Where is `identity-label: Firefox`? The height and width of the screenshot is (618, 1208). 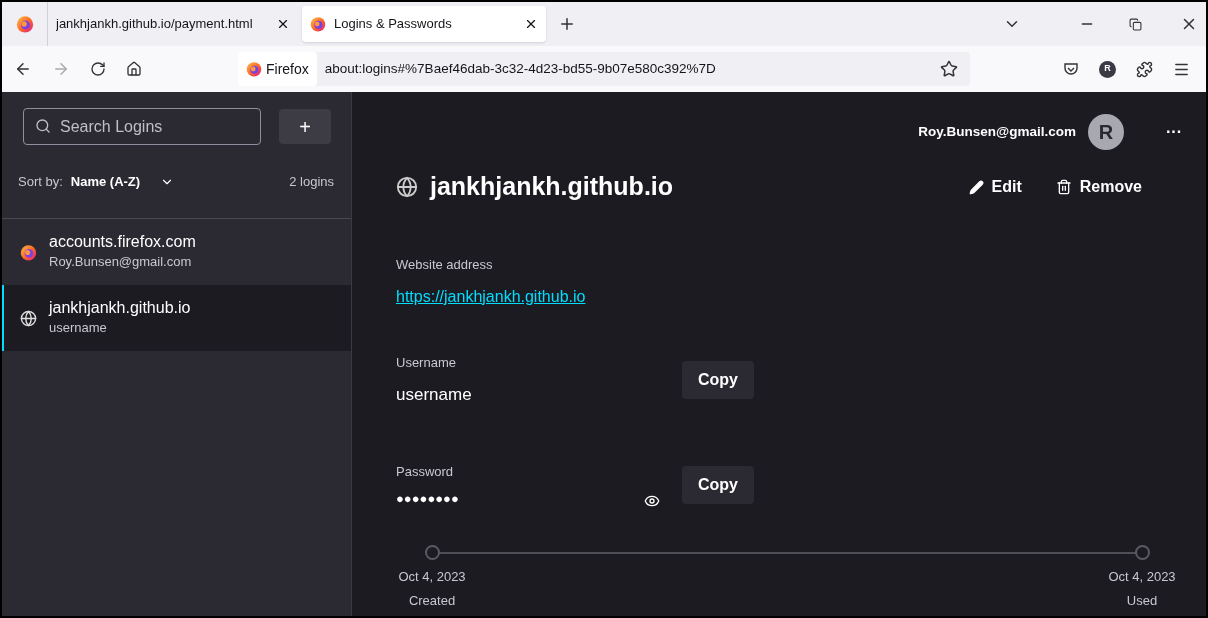 identity-label: Firefox is located at coordinates (287, 69).